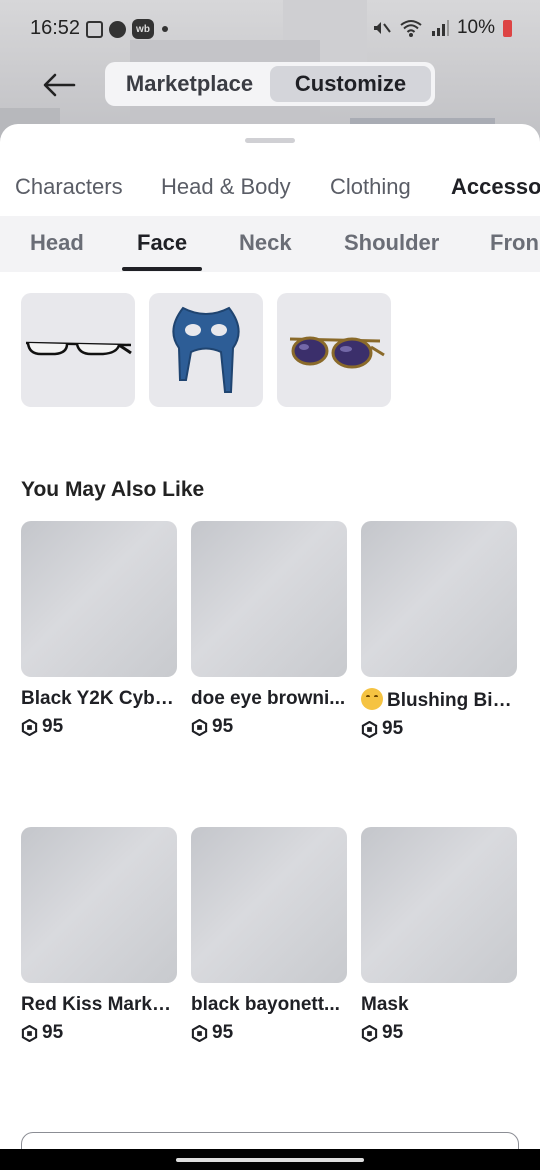  Describe the element at coordinates (385, 1004) in the screenshot. I see `item-name: Mask` at that location.